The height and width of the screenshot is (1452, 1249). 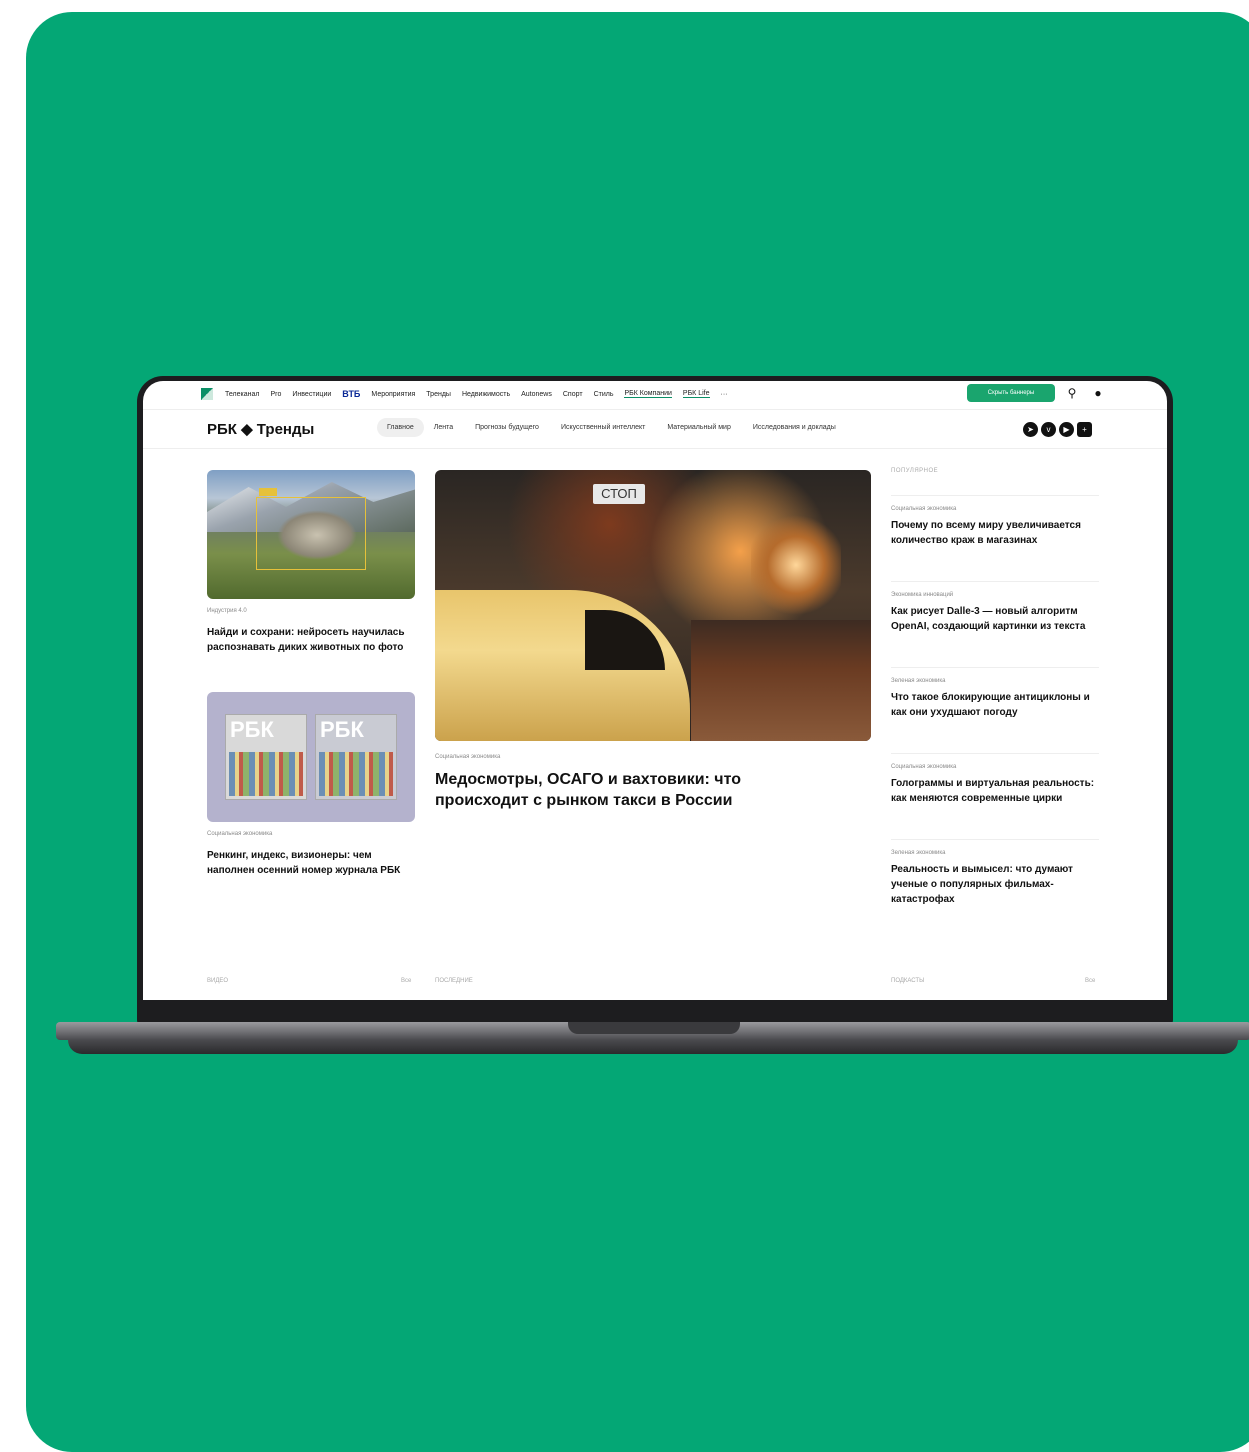 I want to click on topnav-item-autonews: Autonews, so click(x=536, y=394).